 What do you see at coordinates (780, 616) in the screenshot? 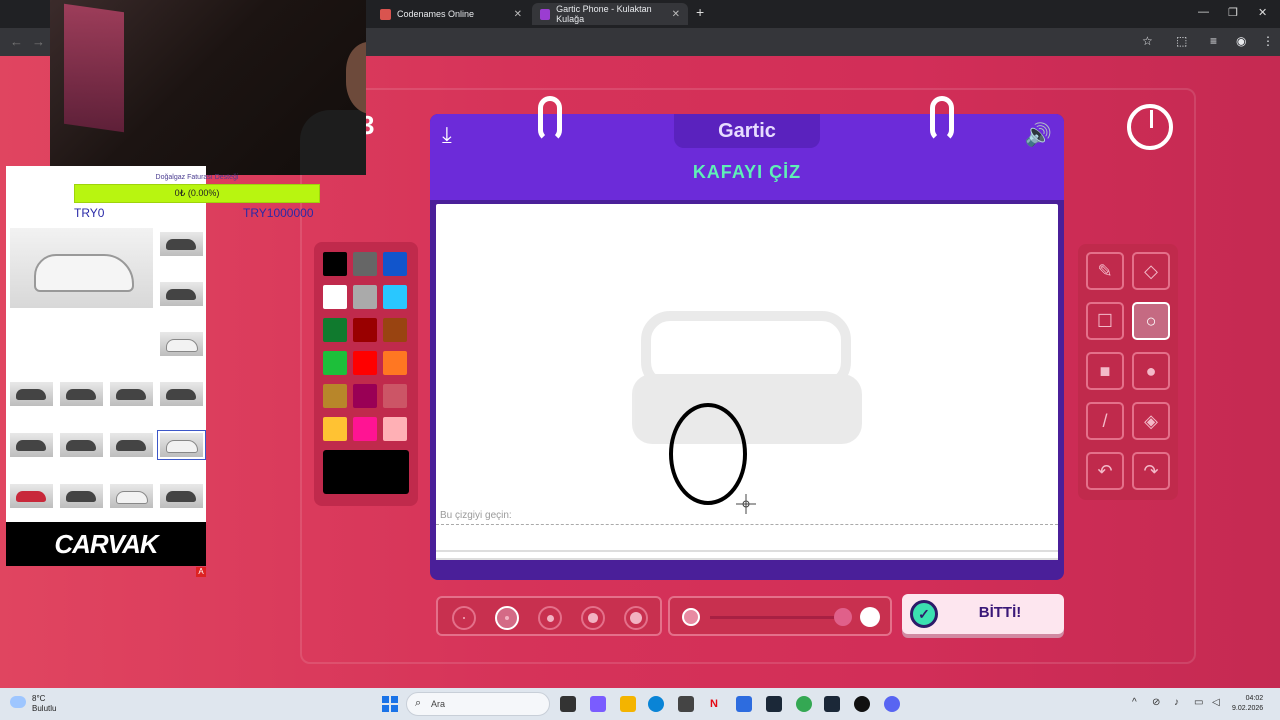
I see `opacity-slider` at bounding box center [780, 616].